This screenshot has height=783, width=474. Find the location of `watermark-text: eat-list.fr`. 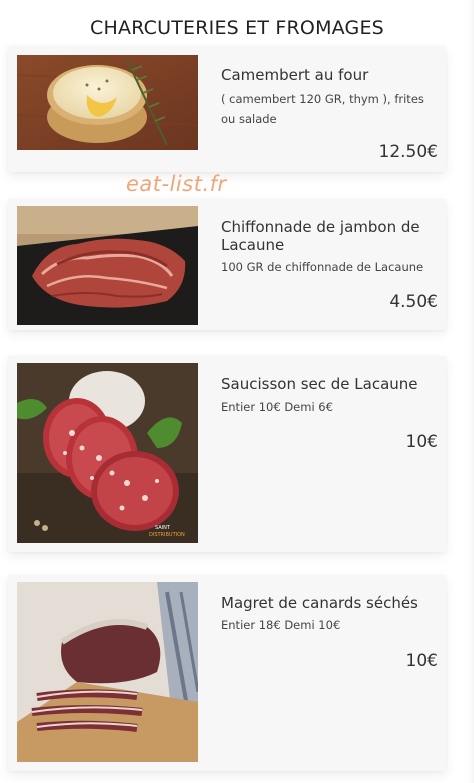

watermark-text: eat-list.fr is located at coordinates (176, 184).